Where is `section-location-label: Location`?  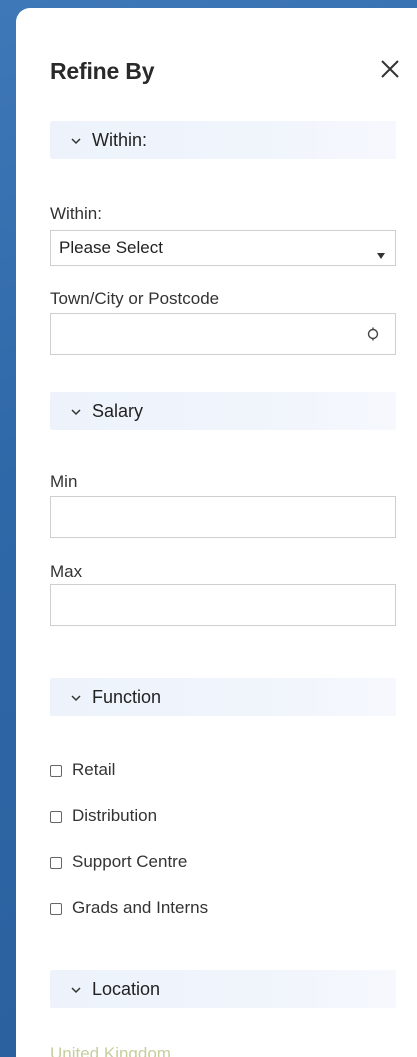 section-location-label: Location is located at coordinates (126, 989).